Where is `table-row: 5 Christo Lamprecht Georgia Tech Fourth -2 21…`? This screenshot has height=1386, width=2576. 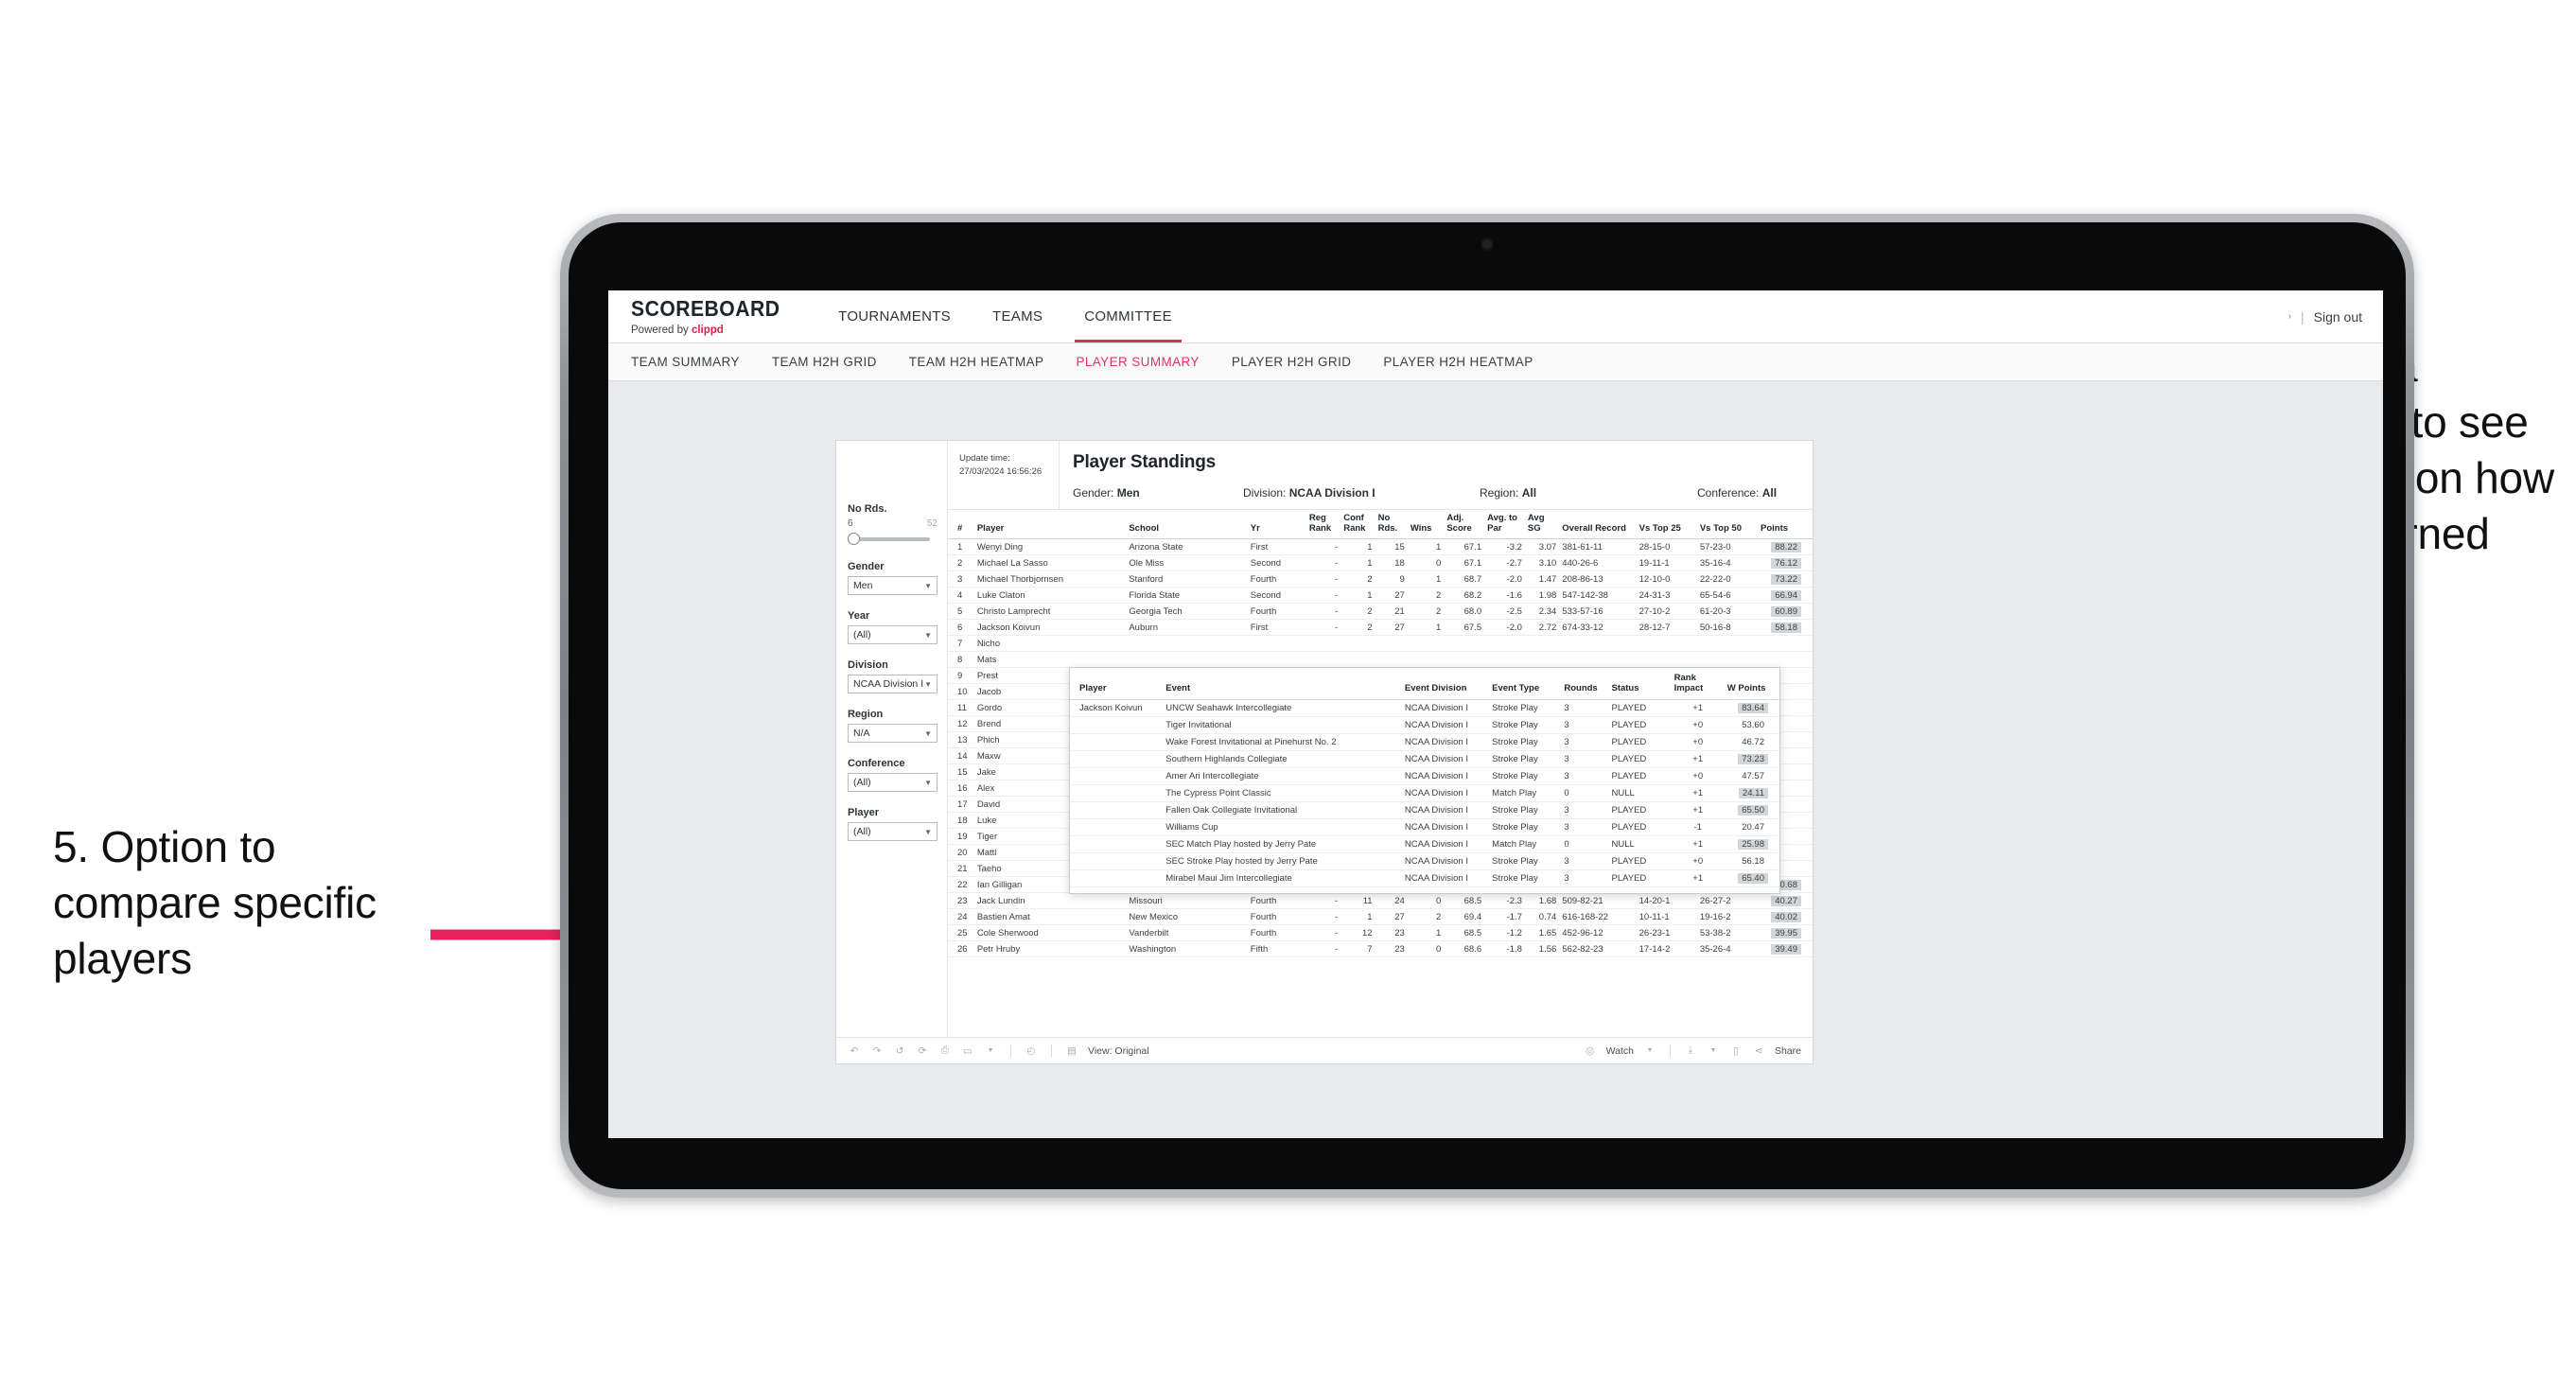 table-row: 5 Christo Lamprecht Georgia Tech Fourth -2 21… is located at coordinates (1381, 612).